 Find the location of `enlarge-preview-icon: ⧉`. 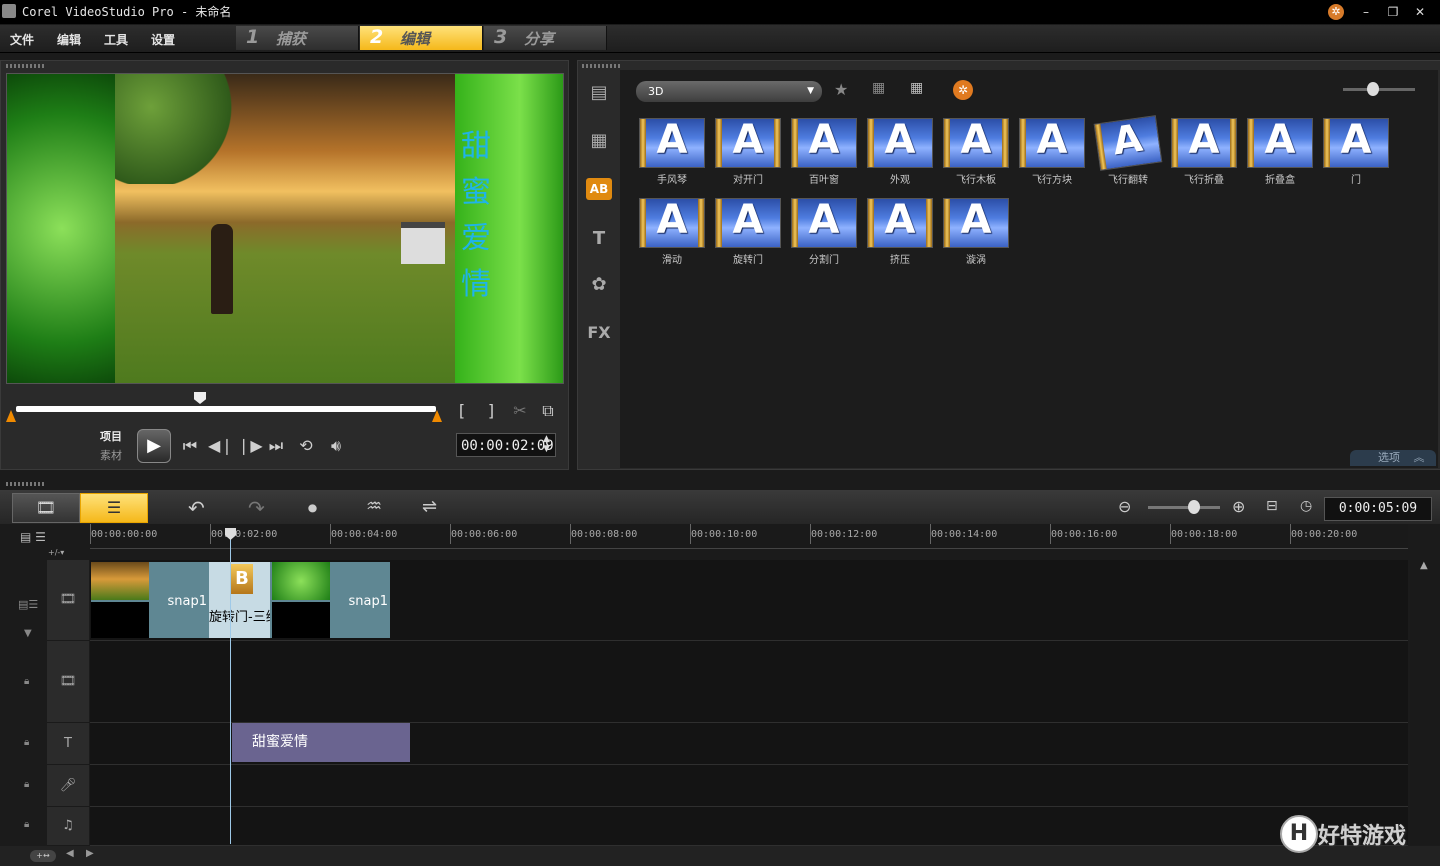

enlarge-preview-icon: ⧉ is located at coordinates (548, 411).